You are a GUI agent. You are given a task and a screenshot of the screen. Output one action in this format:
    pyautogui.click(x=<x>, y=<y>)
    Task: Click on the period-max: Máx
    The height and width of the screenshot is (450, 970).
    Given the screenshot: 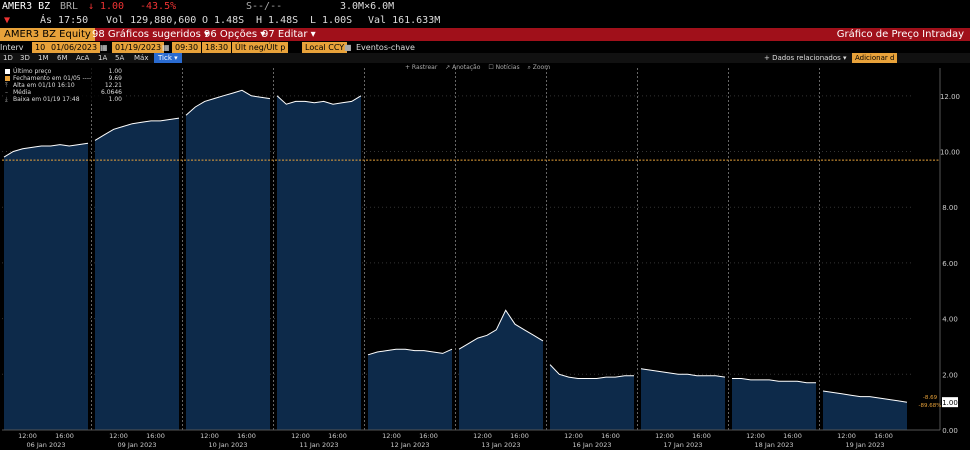 What is the action you would take?
    pyautogui.click(x=141, y=58)
    